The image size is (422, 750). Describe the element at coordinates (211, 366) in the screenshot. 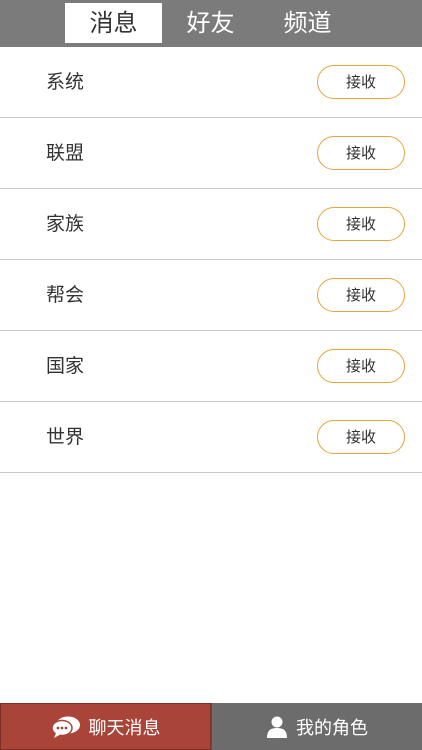

I see `channel-row-nation: 国家 接收` at that location.